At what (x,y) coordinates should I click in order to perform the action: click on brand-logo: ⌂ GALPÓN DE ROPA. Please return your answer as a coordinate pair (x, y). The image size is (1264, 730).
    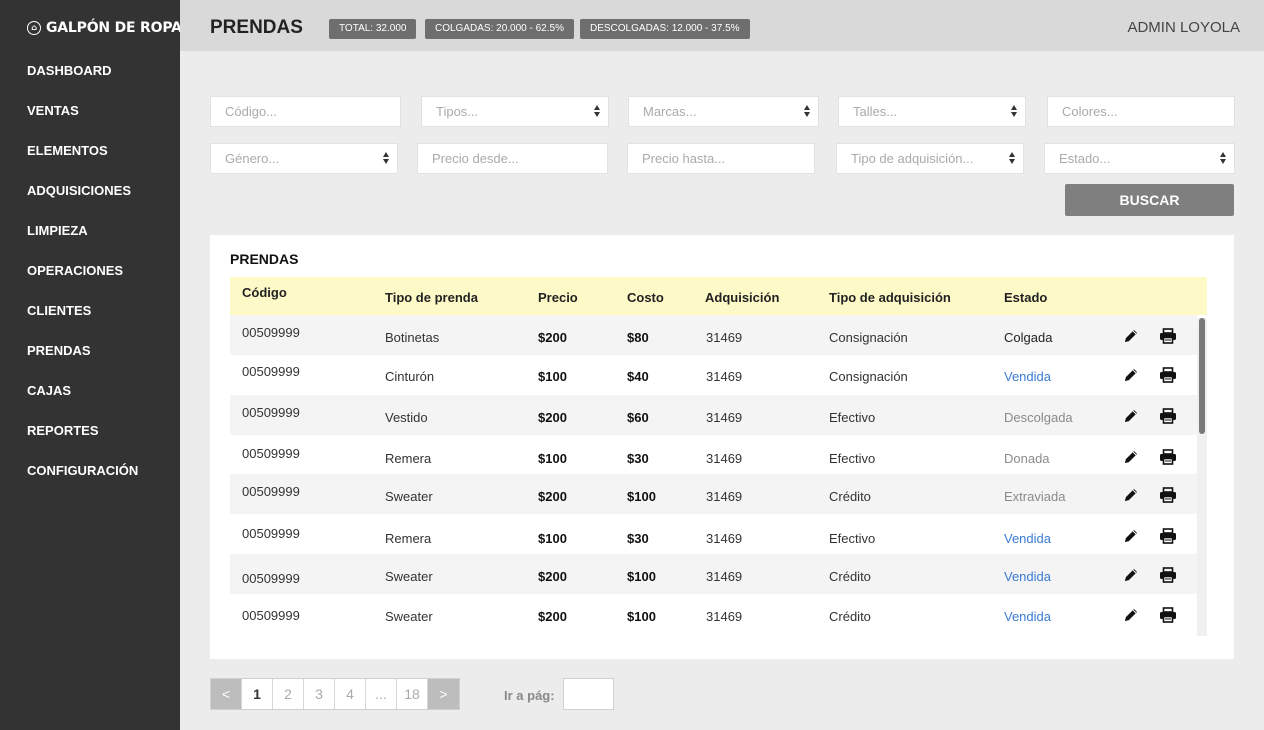
    Looking at the image, I should click on (104, 28).